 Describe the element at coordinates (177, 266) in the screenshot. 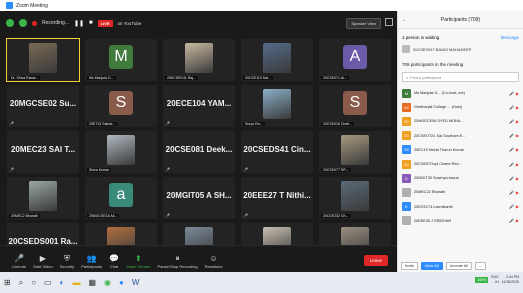

I see `toolbar-label: Pause/Stop Recording` at that location.